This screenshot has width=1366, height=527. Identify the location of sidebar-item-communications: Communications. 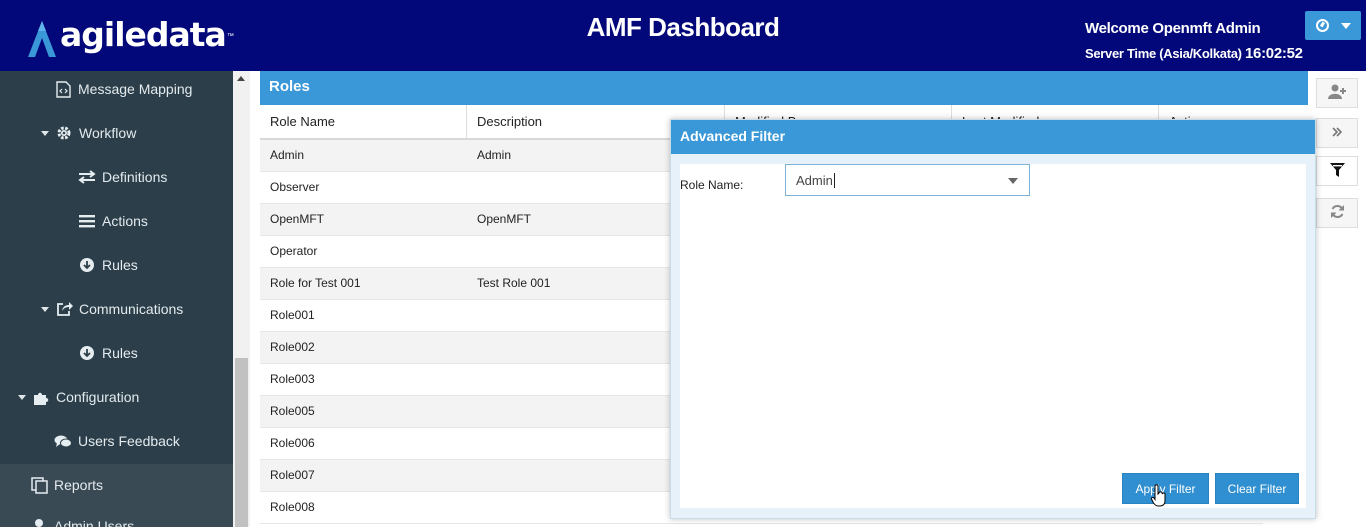
(112, 309).